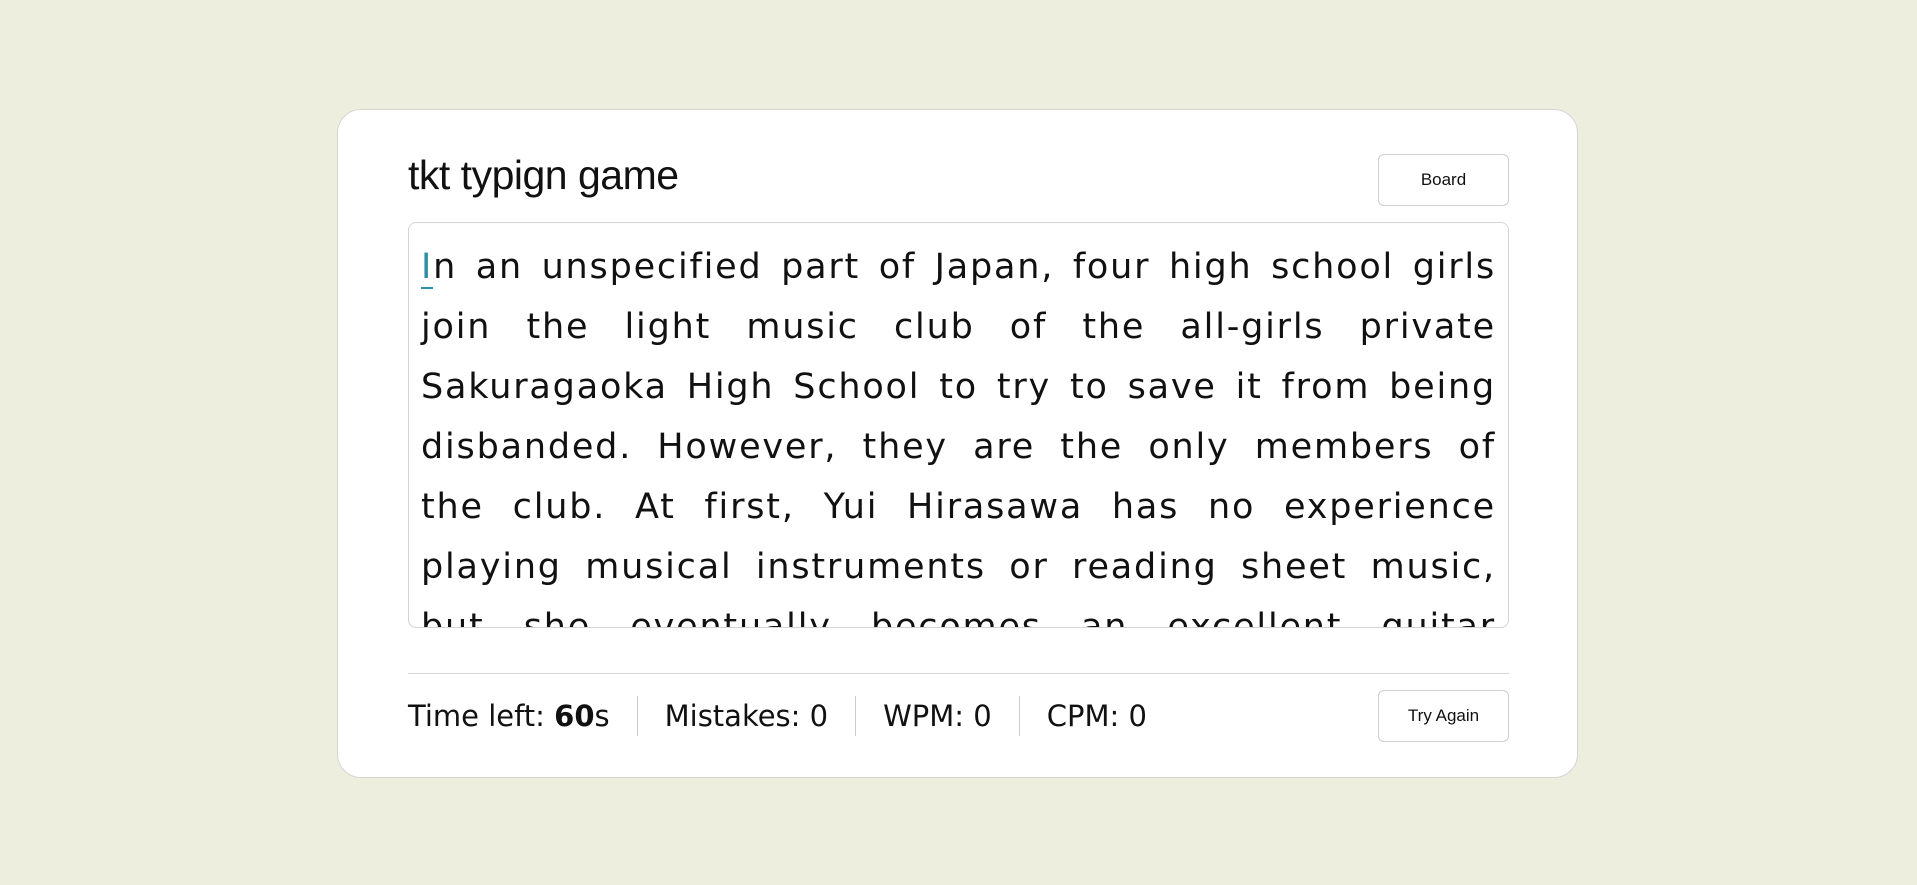 The height and width of the screenshot is (885, 1917). What do you see at coordinates (819, 716) in the screenshot?
I see `mistakes-value: 0` at bounding box center [819, 716].